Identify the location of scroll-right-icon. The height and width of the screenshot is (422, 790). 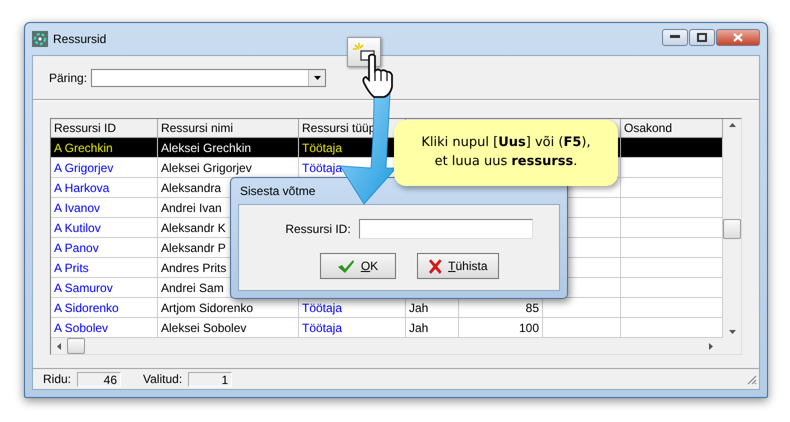
(711, 346).